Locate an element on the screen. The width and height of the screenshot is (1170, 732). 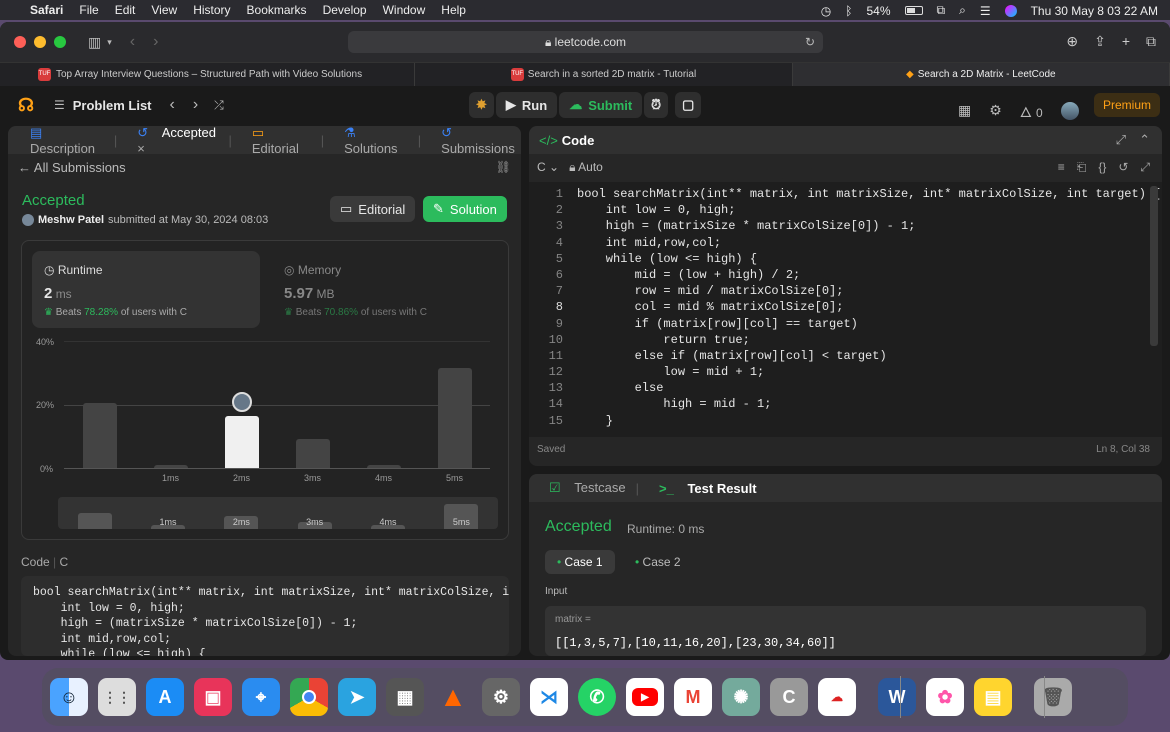
tab-overview-icon: ⧉ is located at coordinates (1151, 41).